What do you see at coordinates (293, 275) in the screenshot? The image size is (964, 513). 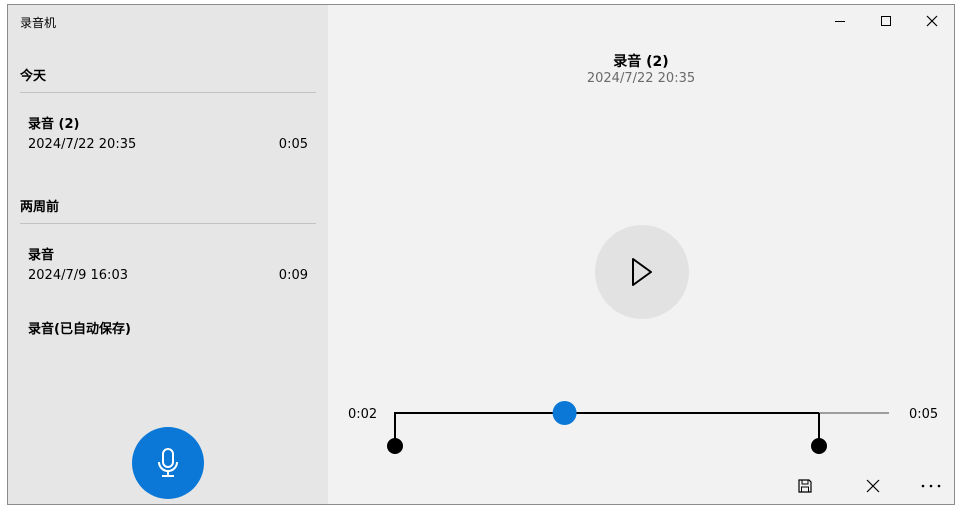 I see `recording-duration: 0:09` at bounding box center [293, 275].